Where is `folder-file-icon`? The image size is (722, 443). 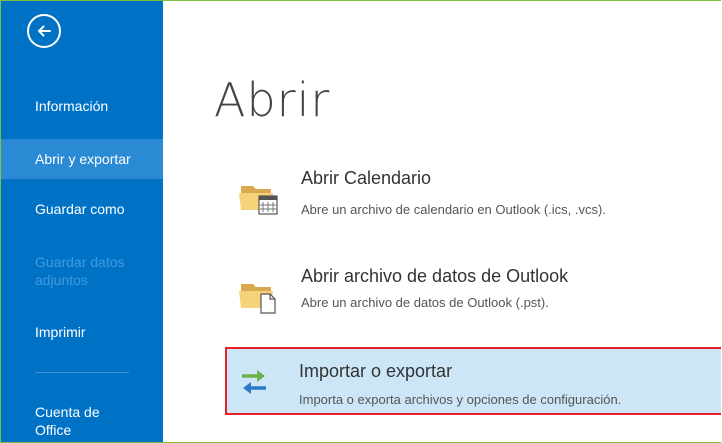 folder-file-icon is located at coordinates (257, 299).